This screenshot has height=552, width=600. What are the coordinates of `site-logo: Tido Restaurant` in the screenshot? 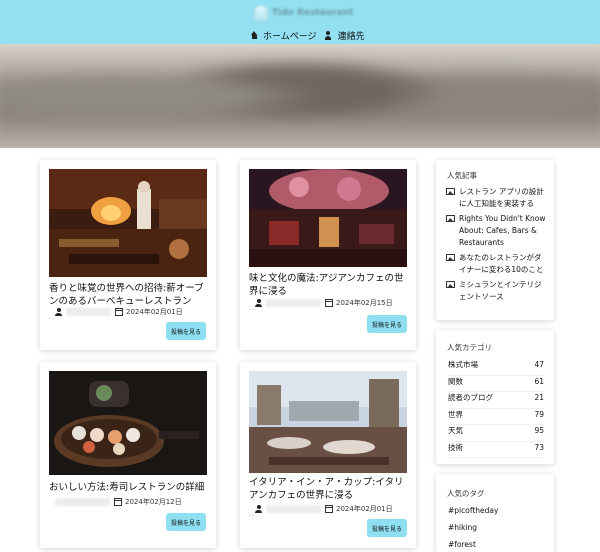 It's located at (303, 13).